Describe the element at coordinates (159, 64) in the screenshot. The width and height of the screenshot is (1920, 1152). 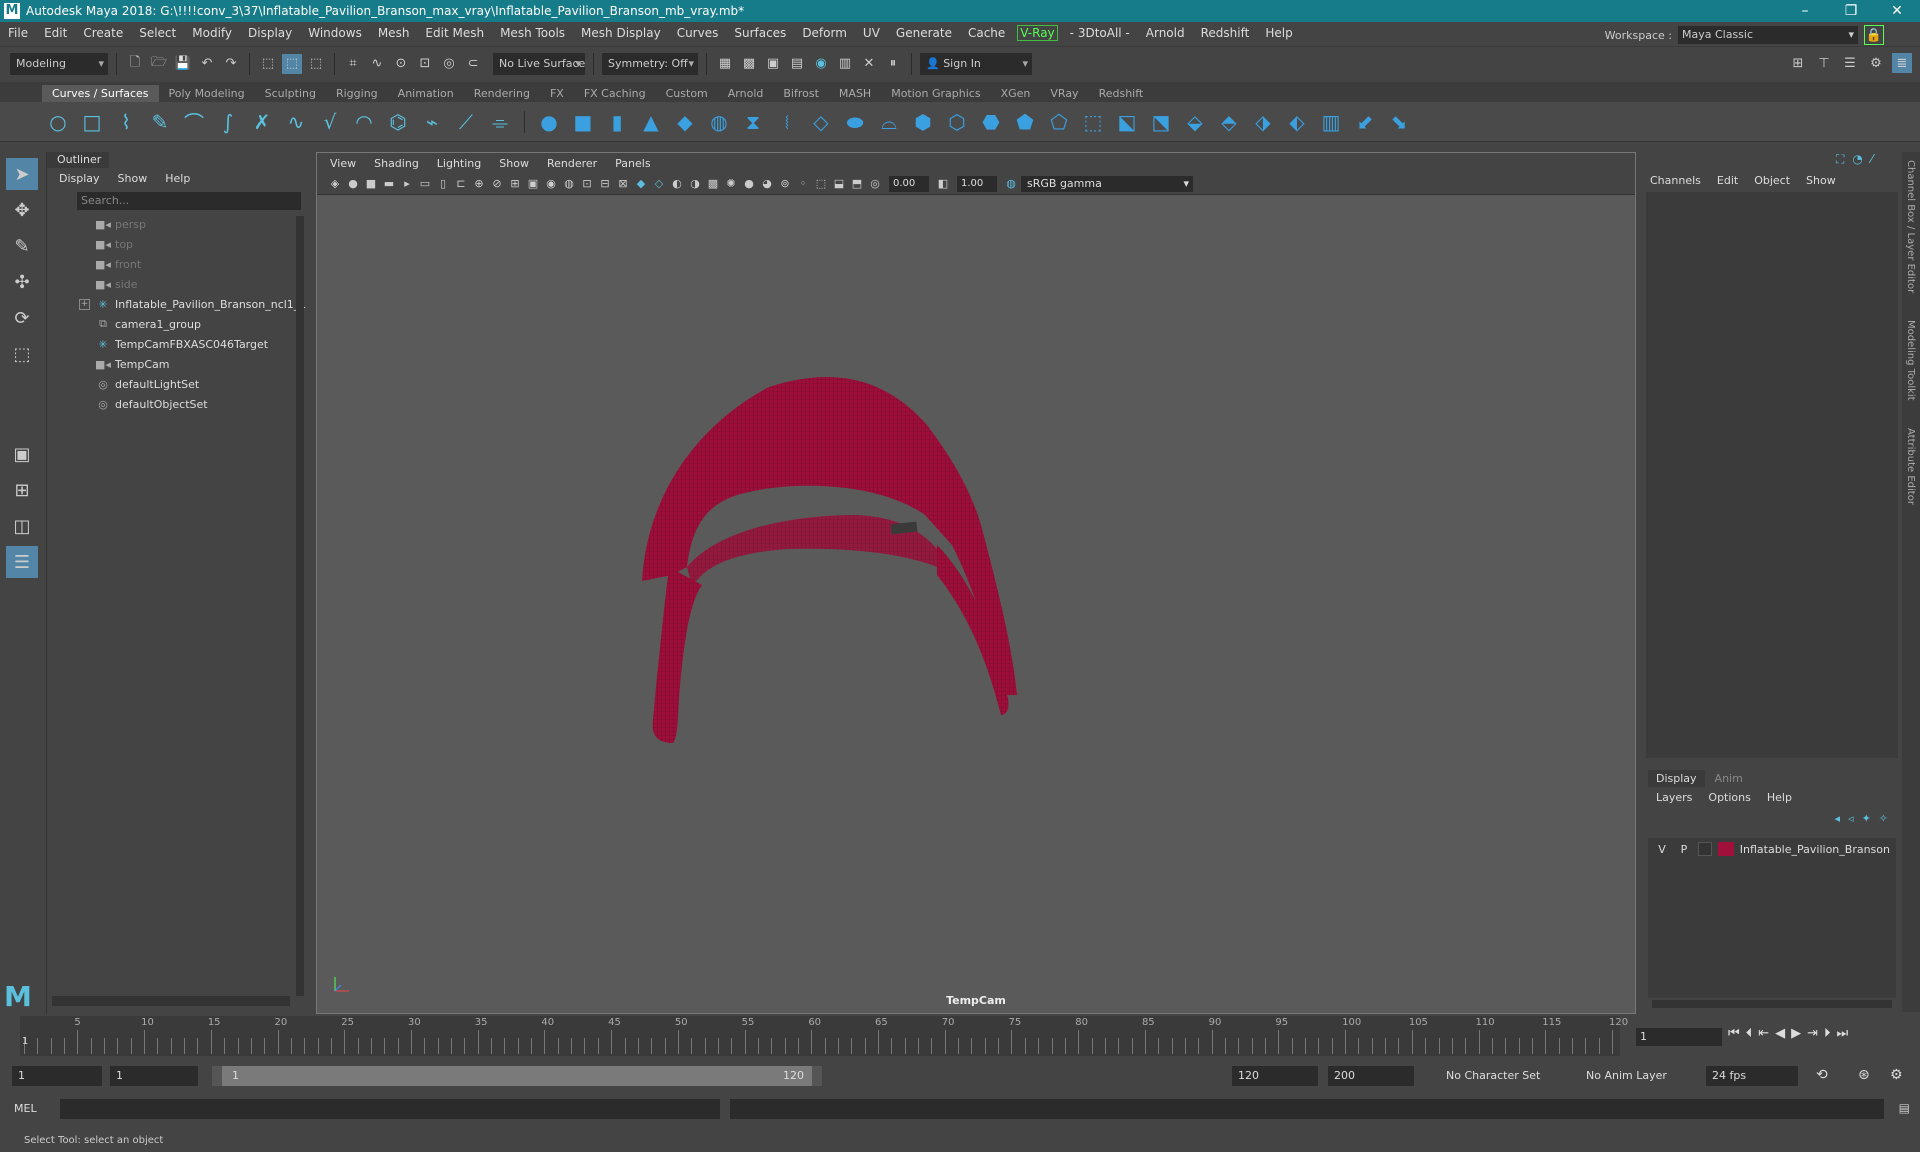
I see `open-scene-icon: 🗁` at that location.